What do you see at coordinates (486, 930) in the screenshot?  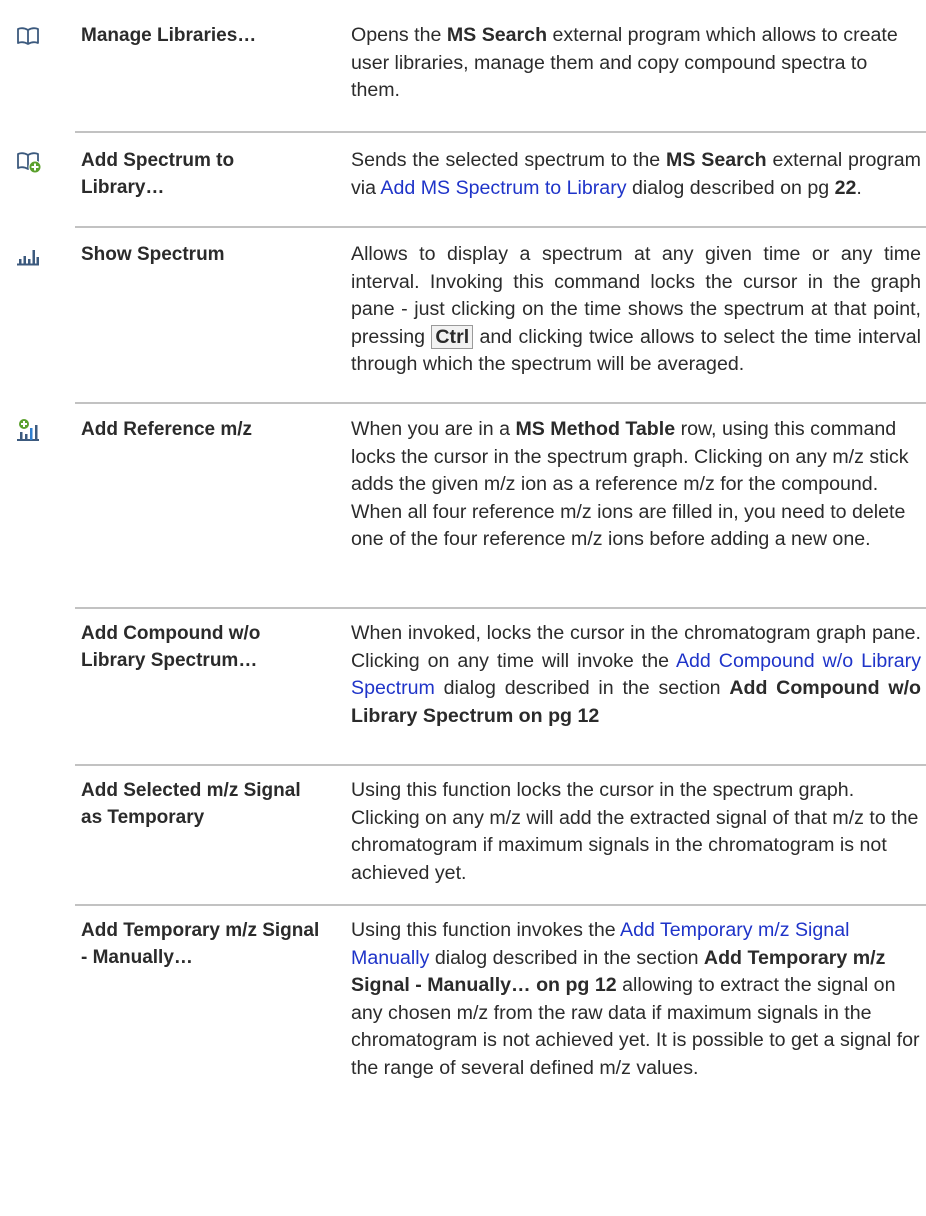 I see `desc-text: Using this function invokes the` at bounding box center [486, 930].